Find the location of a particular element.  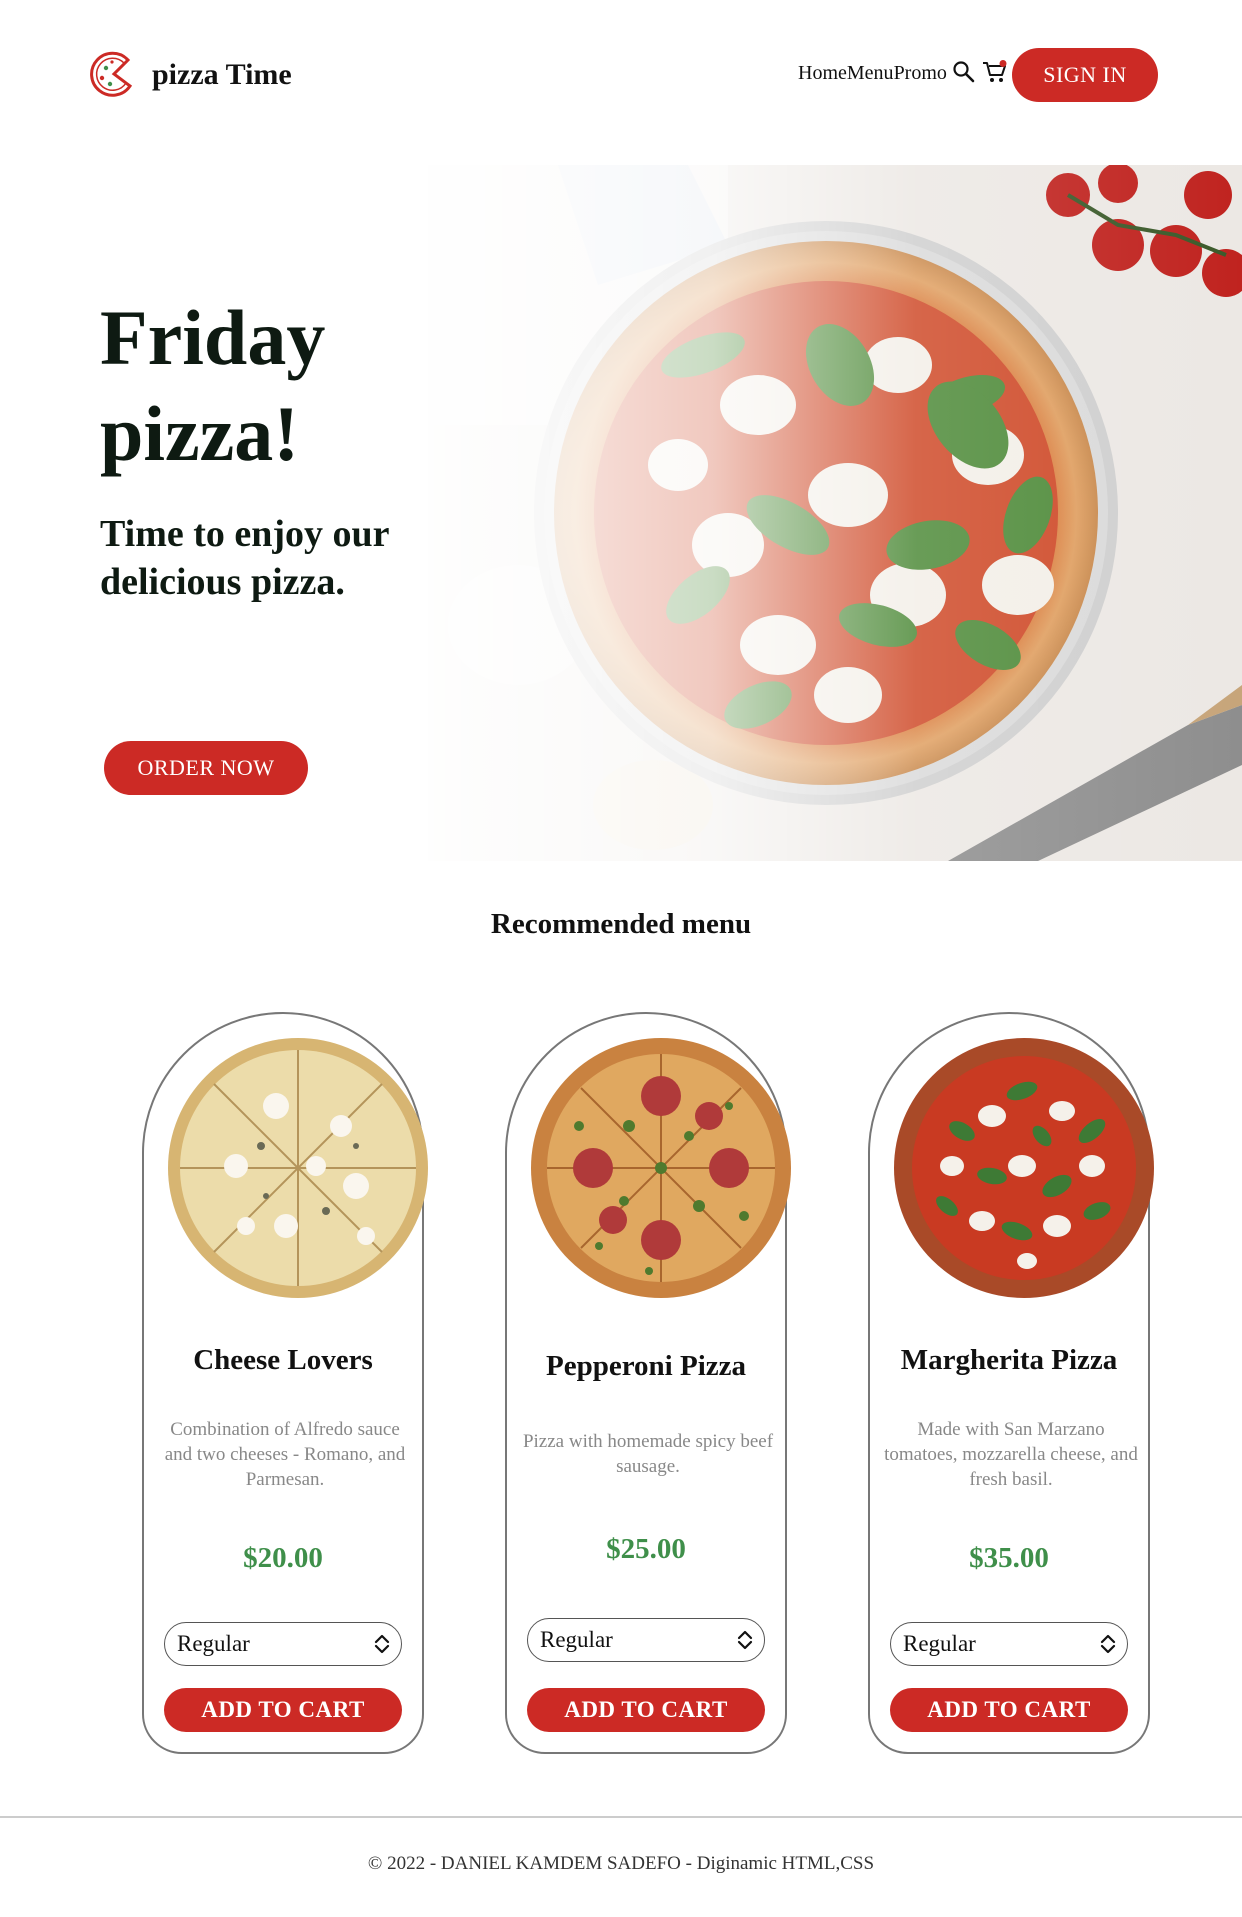

sign-in-button: SIGN IN is located at coordinates (1085, 75).